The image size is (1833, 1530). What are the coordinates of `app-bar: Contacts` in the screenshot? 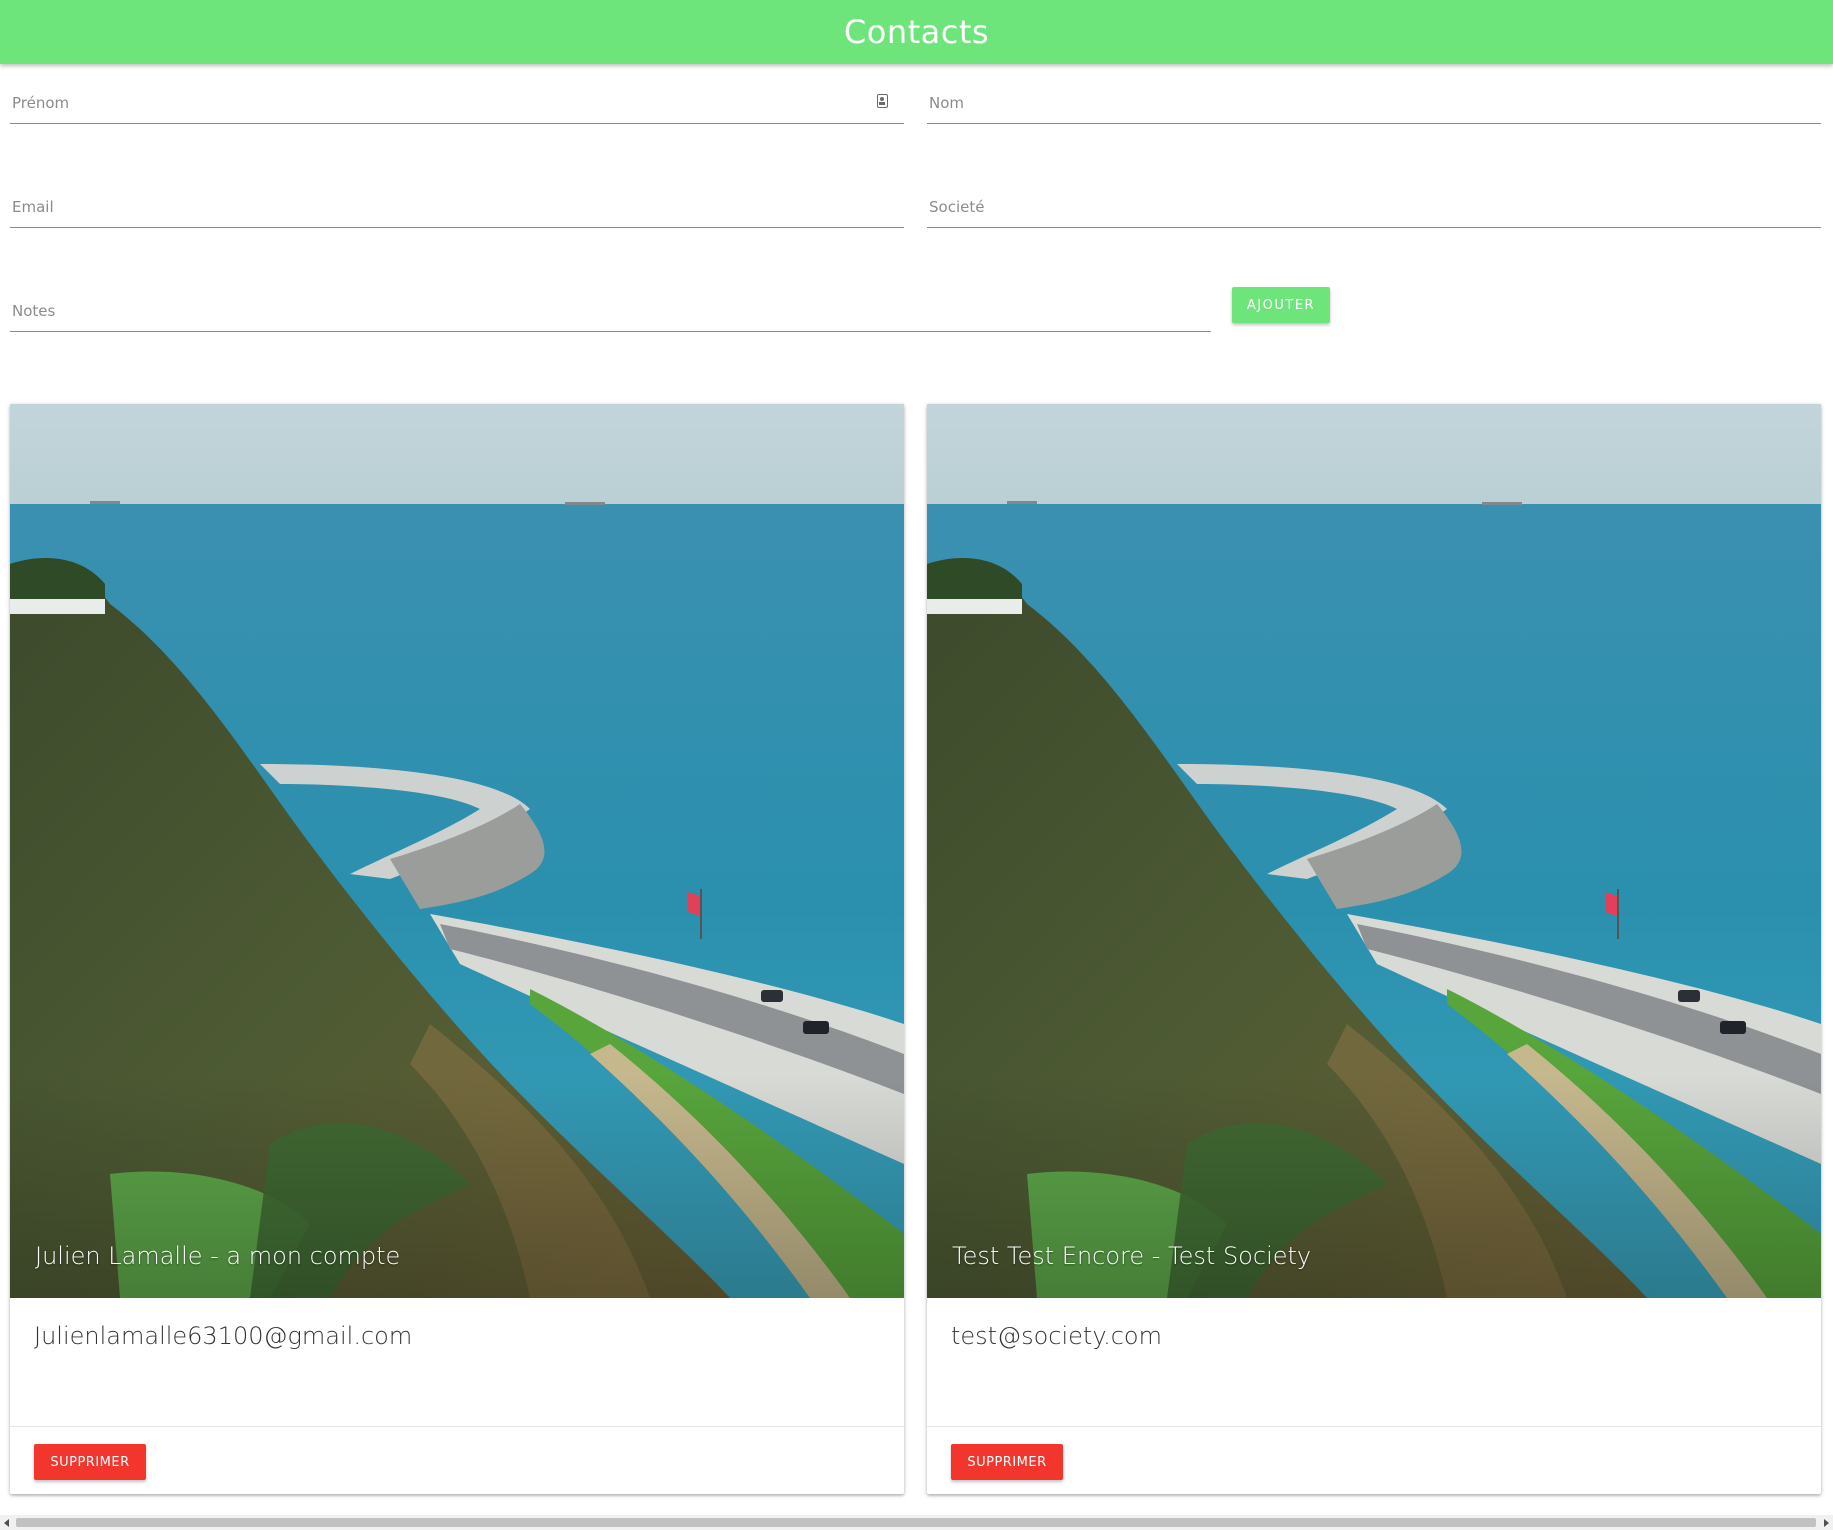 It's located at (916, 32).